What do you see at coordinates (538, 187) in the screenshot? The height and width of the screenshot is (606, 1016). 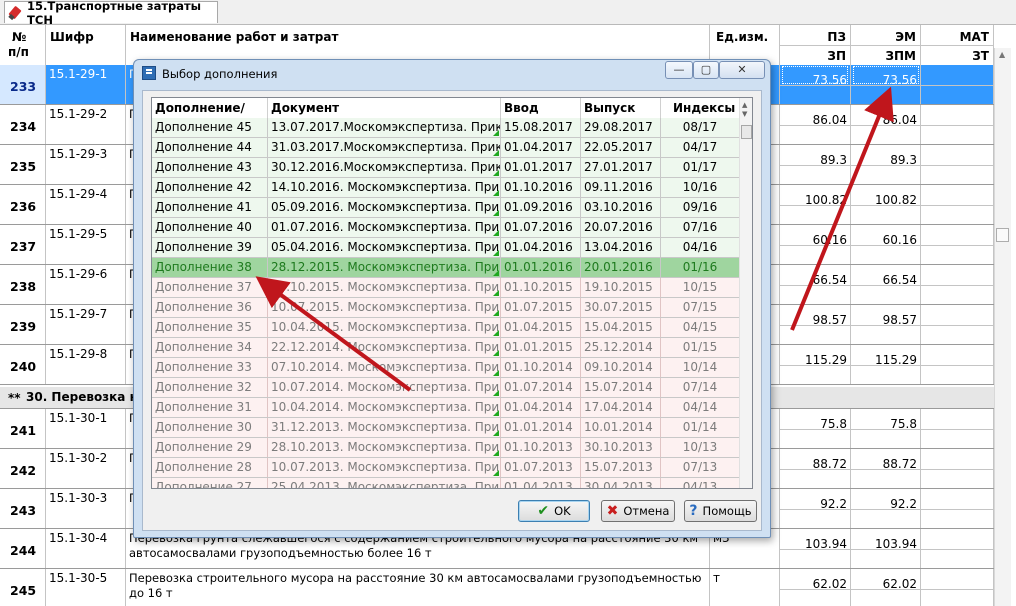 I see `item-input-date-text: 01.10.2016` at bounding box center [538, 187].